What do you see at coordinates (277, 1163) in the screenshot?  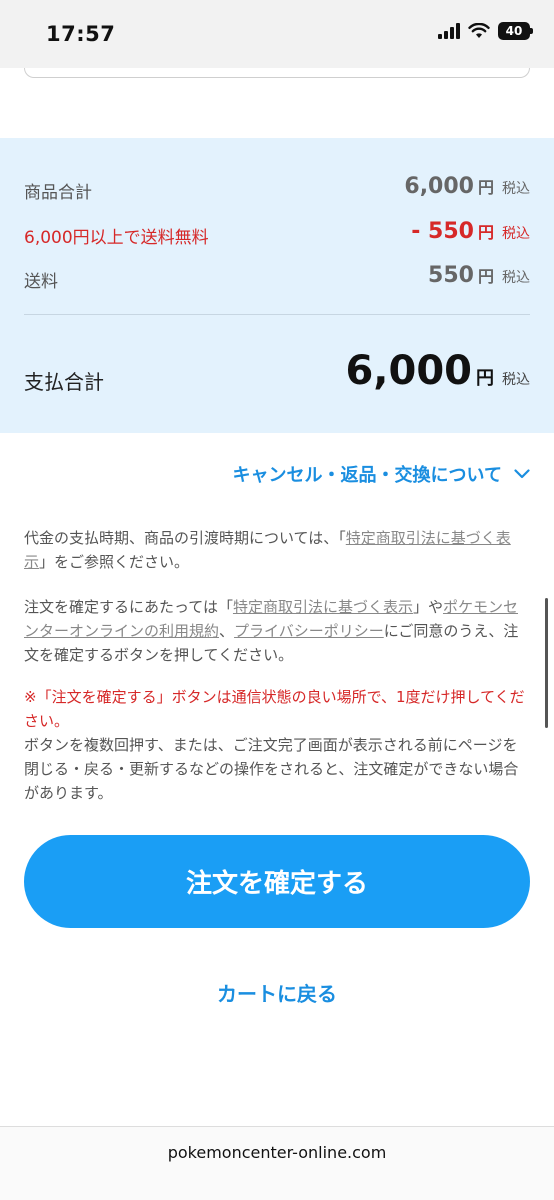 I see `browser-url-bar: pokemoncenter-online.com` at bounding box center [277, 1163].